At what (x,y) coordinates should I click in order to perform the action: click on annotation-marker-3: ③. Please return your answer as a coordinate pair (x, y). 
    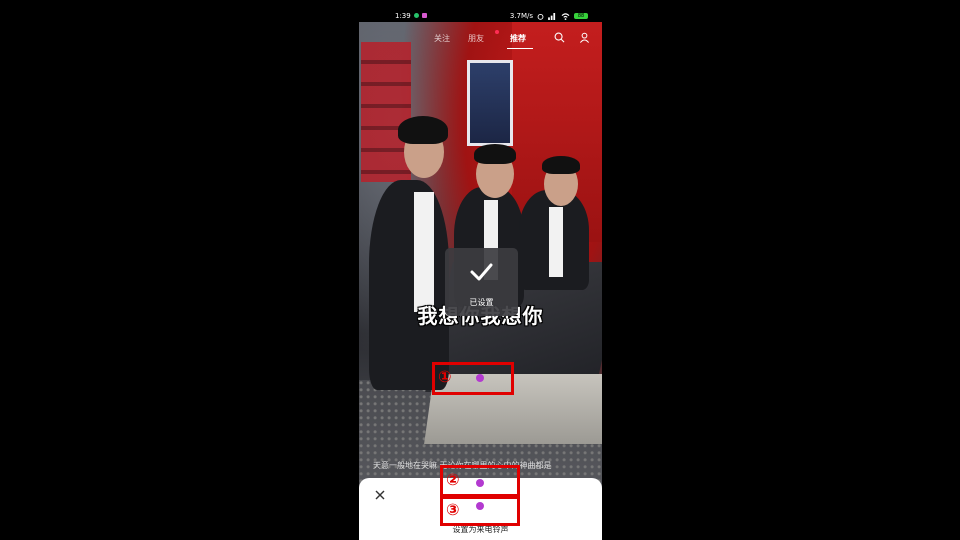
    Looking at the image, I should click on (453, 509).